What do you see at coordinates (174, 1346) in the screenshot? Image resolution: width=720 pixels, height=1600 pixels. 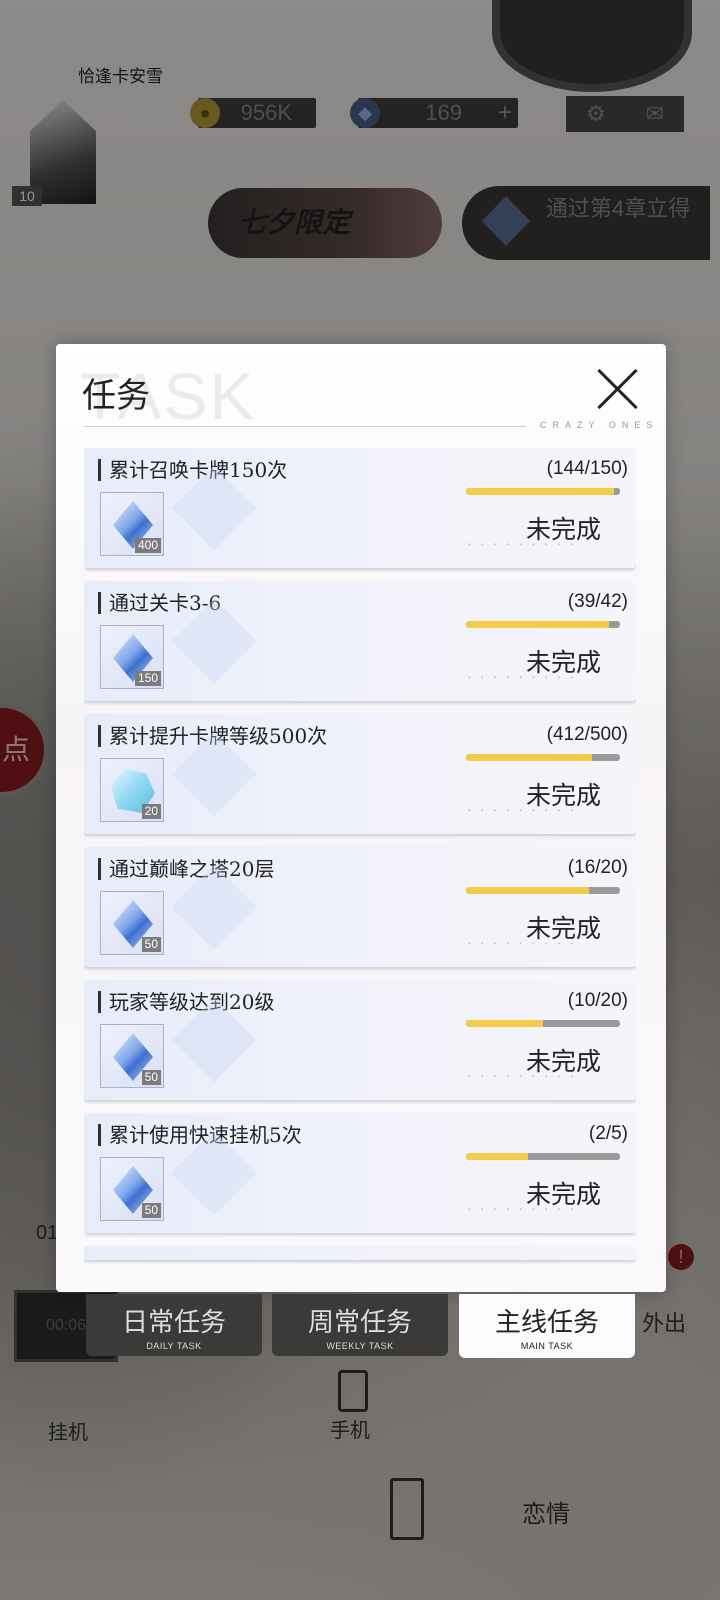 I see `tab-sublabel: DAILY TASK` at bounding box center [174, 1346].